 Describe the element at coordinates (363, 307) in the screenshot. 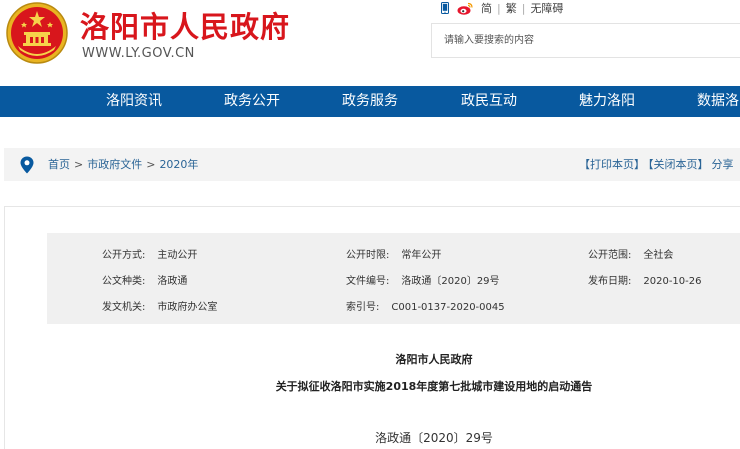

I see `meta-label: 索引号:` at that location.